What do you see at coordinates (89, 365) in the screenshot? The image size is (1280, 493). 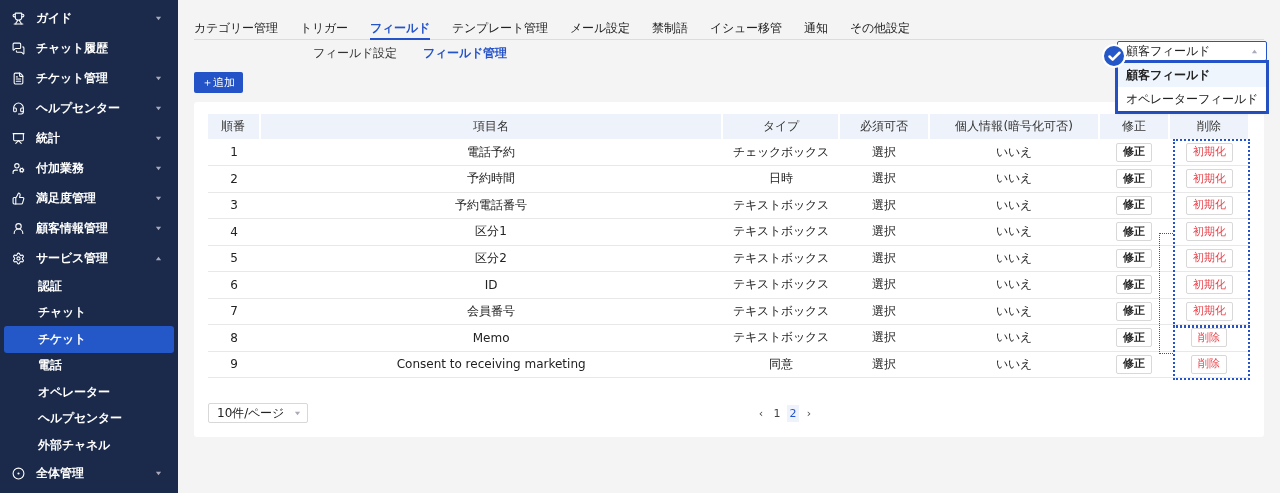 I see `sidebar-subitem: 電話` at bounding box center [89, 365].